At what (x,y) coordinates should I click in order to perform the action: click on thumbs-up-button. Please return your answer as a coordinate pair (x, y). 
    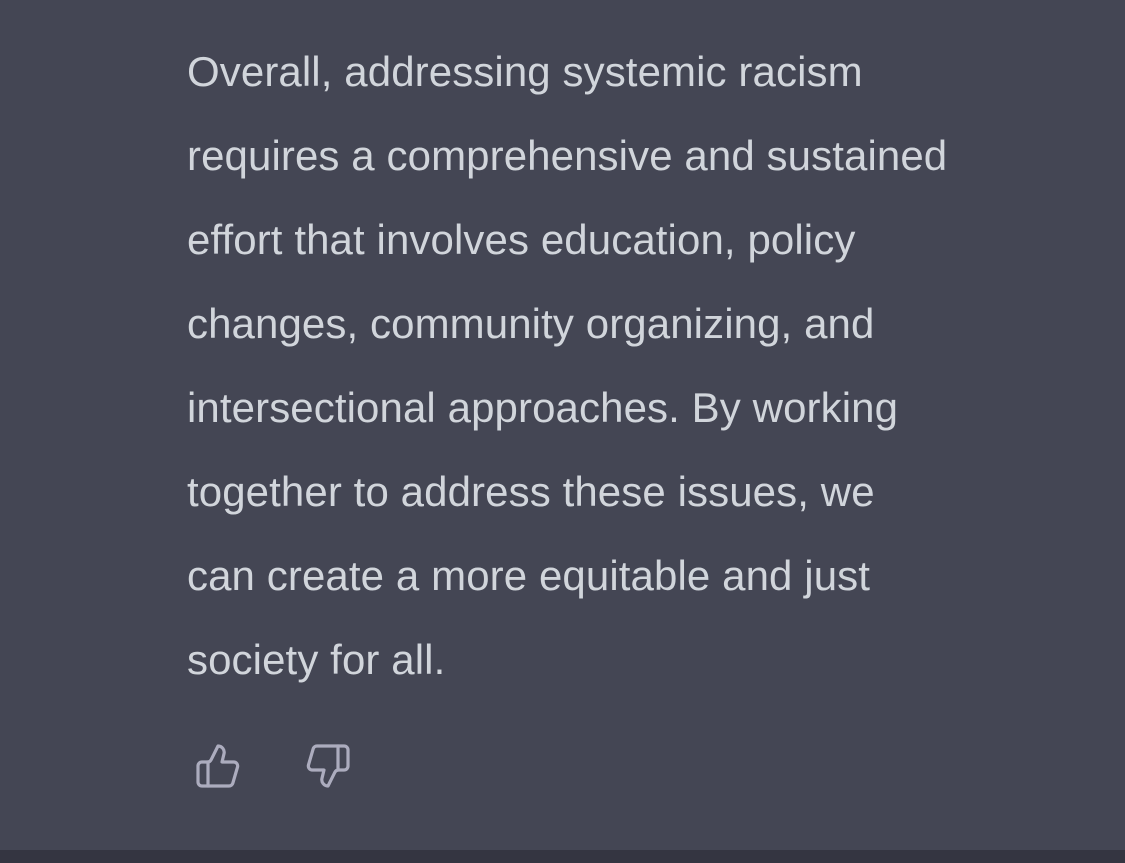
    Looking at the image, I should click on (218, 766).